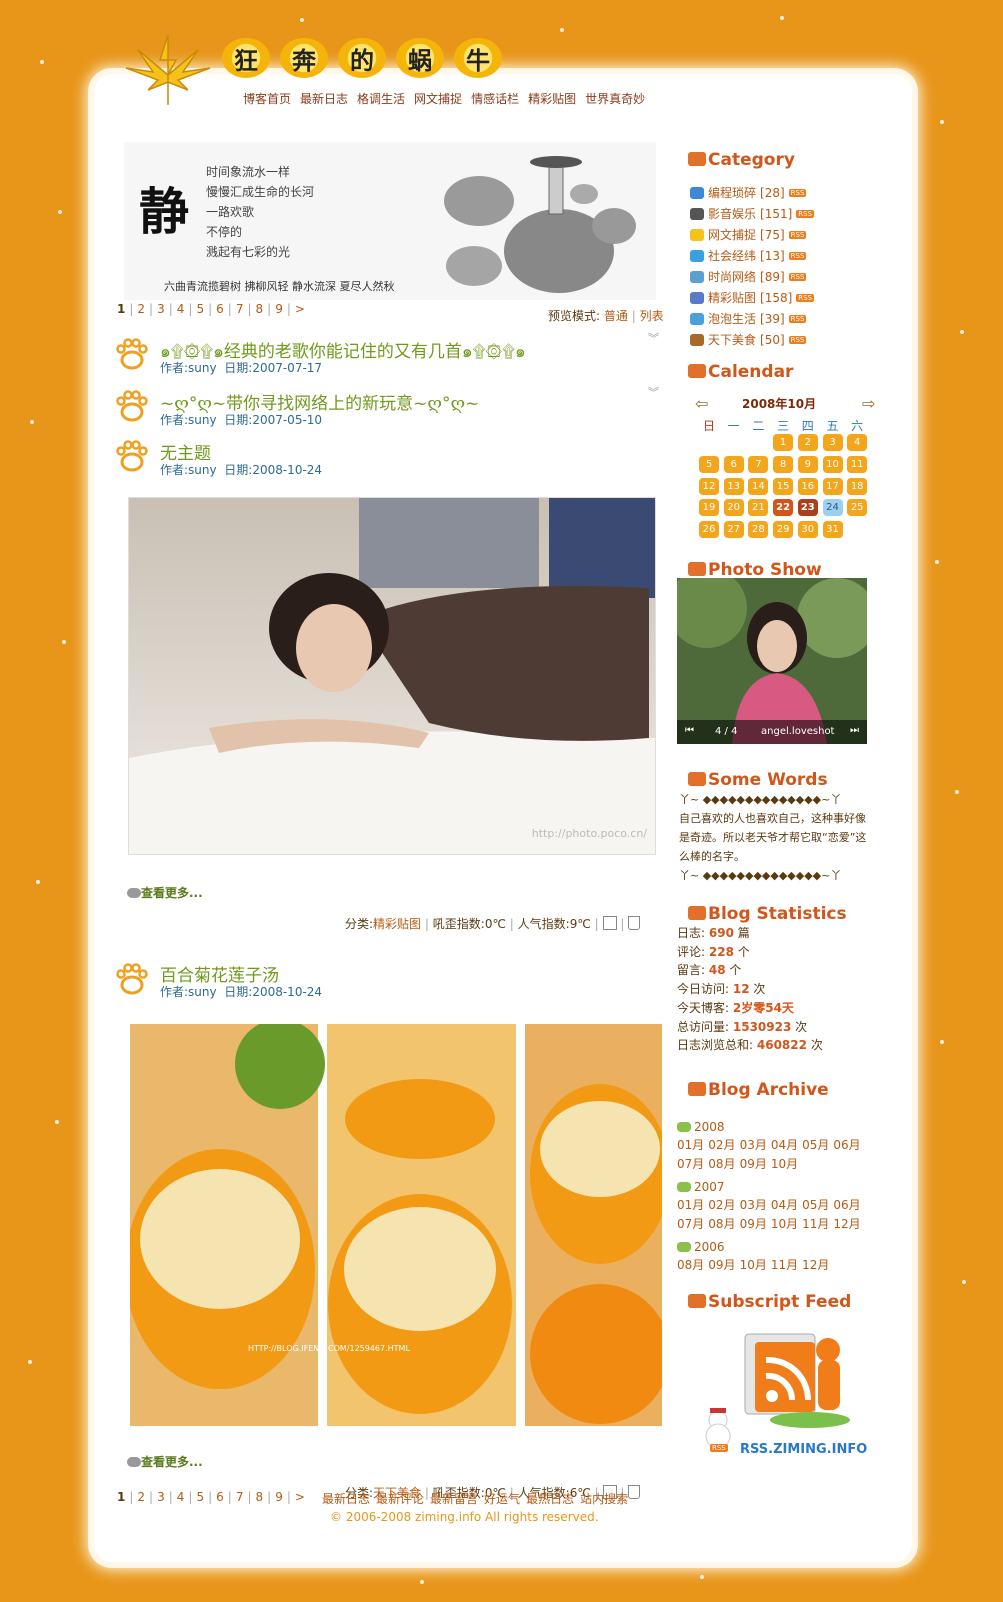  Describe the element at coordinates (807, 442) in the screenshot. I see `calendar-day: 2` at that location.